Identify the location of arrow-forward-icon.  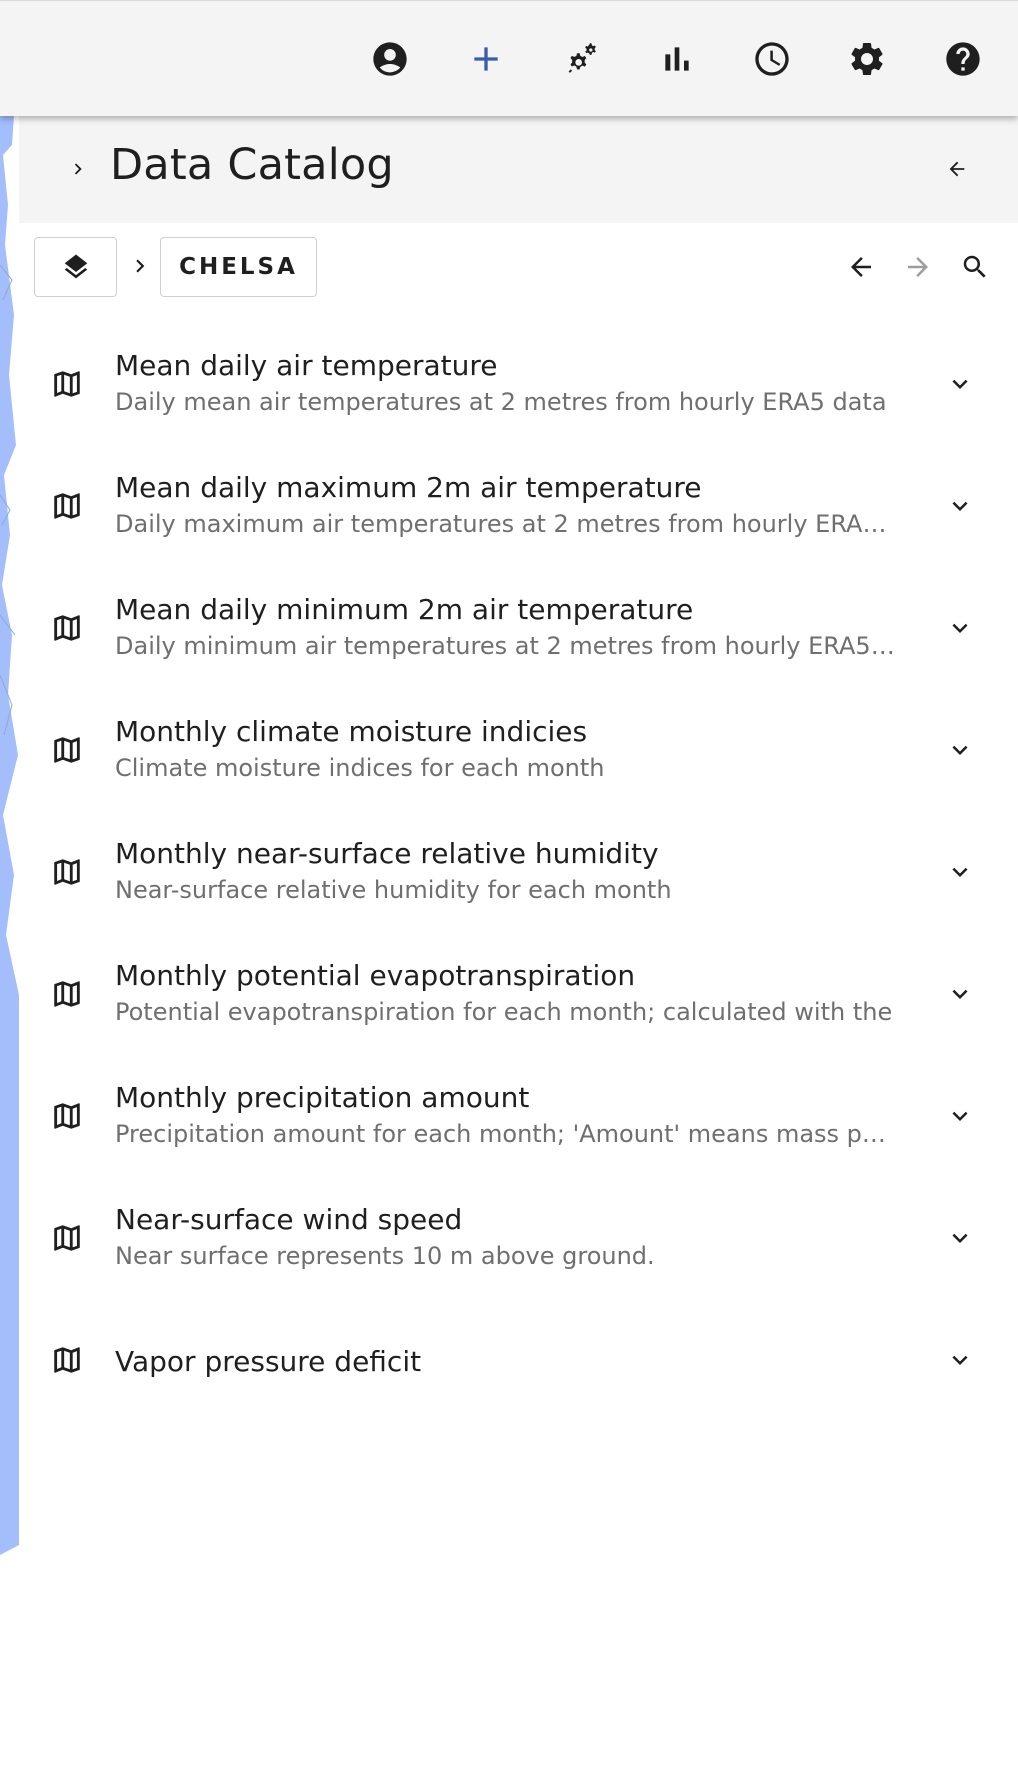
(918, 267).